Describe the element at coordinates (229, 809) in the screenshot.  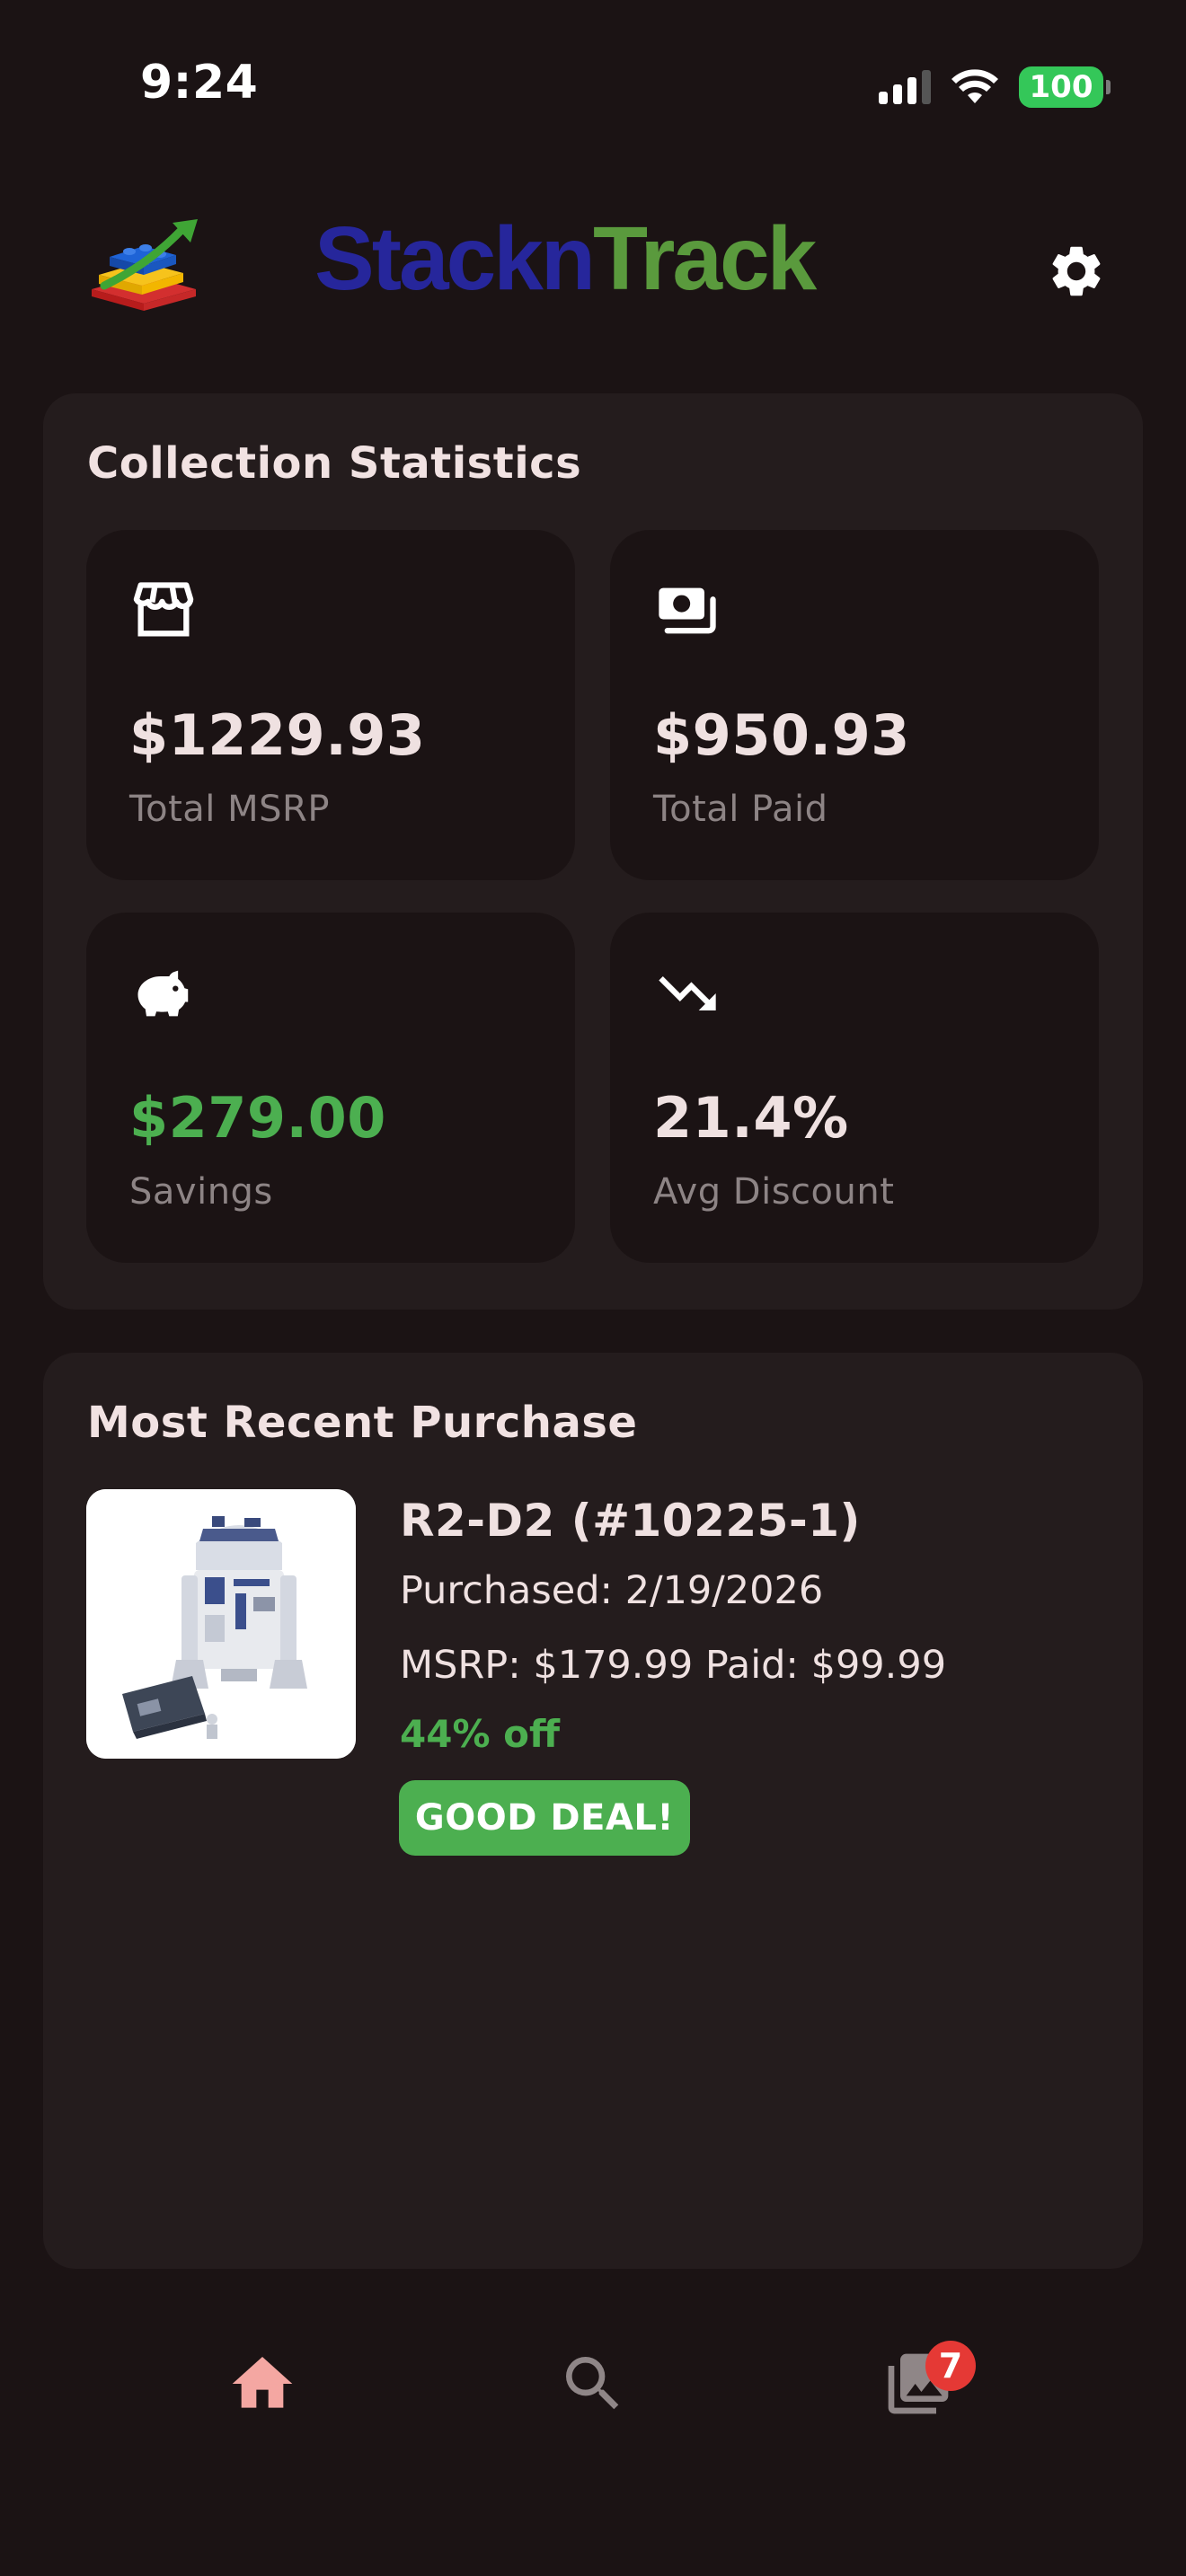
I see `stat-label: Total MSRP` at that location.